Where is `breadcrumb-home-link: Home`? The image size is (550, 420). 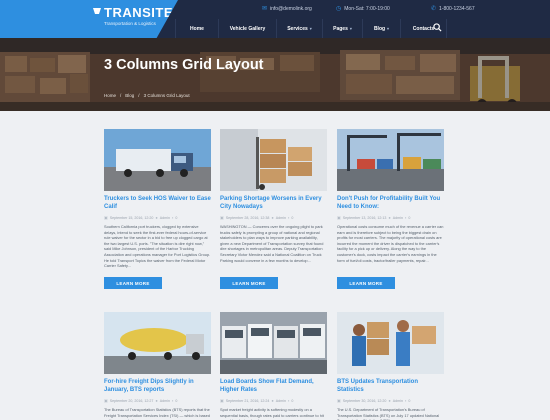
breadcrumb-home-link: Home is located at coordinates (110, 95).